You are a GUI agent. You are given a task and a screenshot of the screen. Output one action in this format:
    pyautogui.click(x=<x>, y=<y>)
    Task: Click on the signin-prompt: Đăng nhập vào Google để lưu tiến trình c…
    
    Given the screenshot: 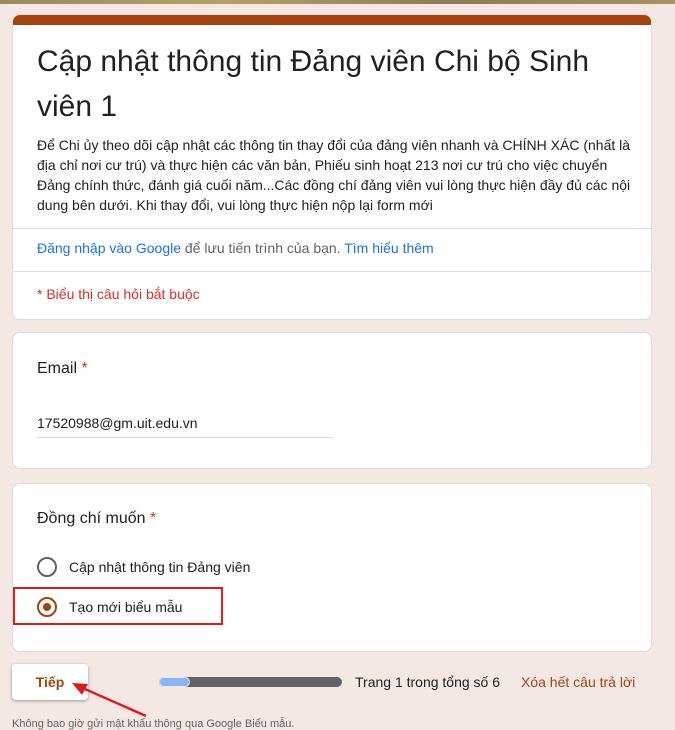 What is the action you would take?
    pyautogui.click(x=235, y=248)
    